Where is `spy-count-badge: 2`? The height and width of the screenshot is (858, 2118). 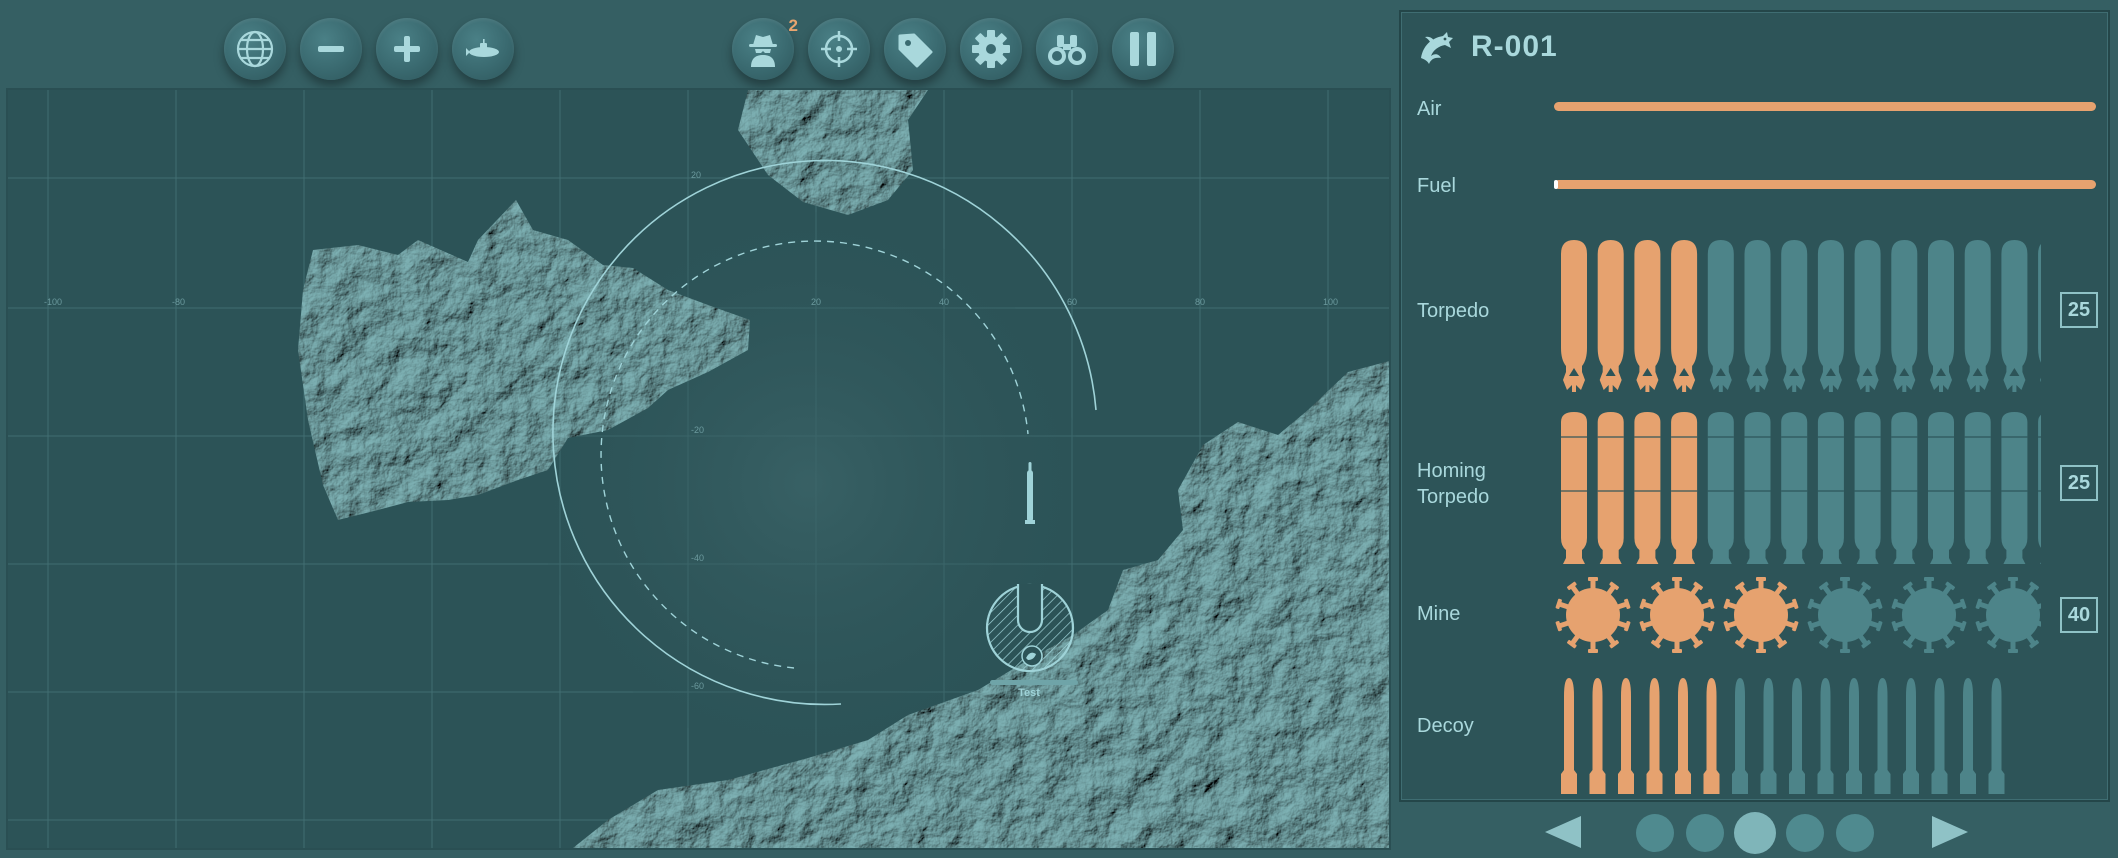
spy-count-badge: 2 is located at coordinates (793, 25).